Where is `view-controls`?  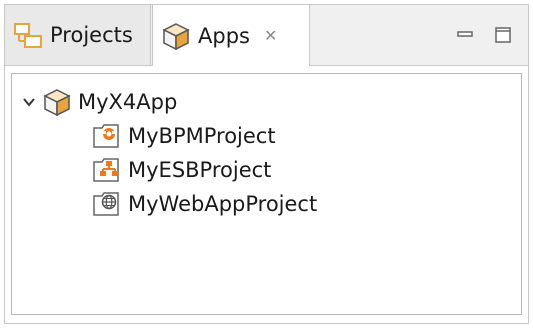
view-controls is located at coordinates (492, 35).